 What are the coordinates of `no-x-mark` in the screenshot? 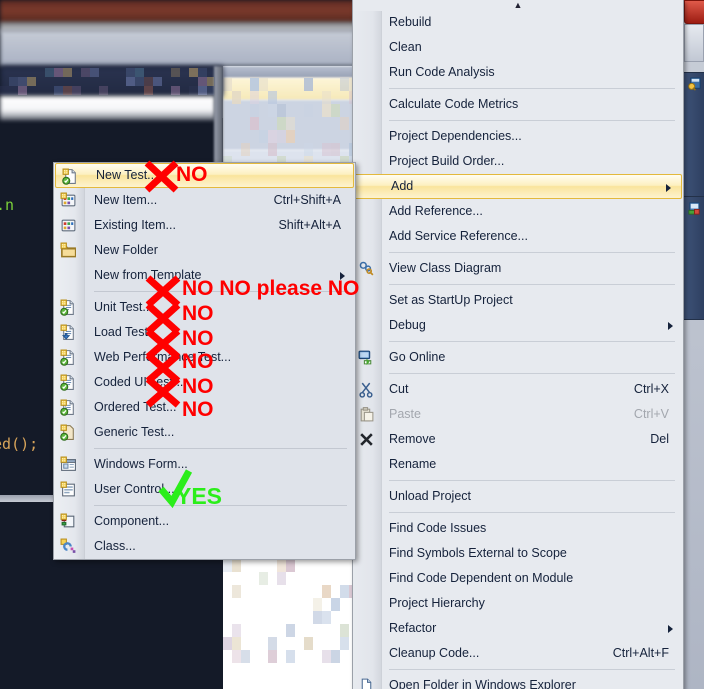 It's located at (161, 176).